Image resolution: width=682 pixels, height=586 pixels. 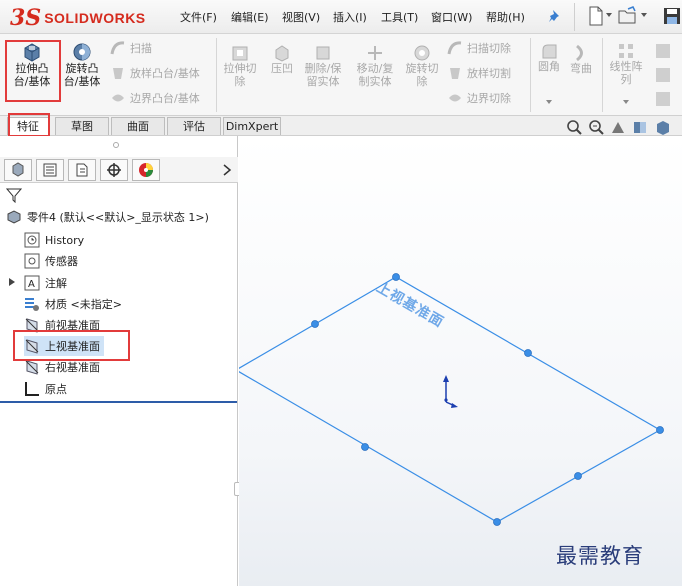 What do you see at coordinates (72, 367) in the screenshot?
I see `tree-item-label: 右视基准面` at bounding box center [72, 367].